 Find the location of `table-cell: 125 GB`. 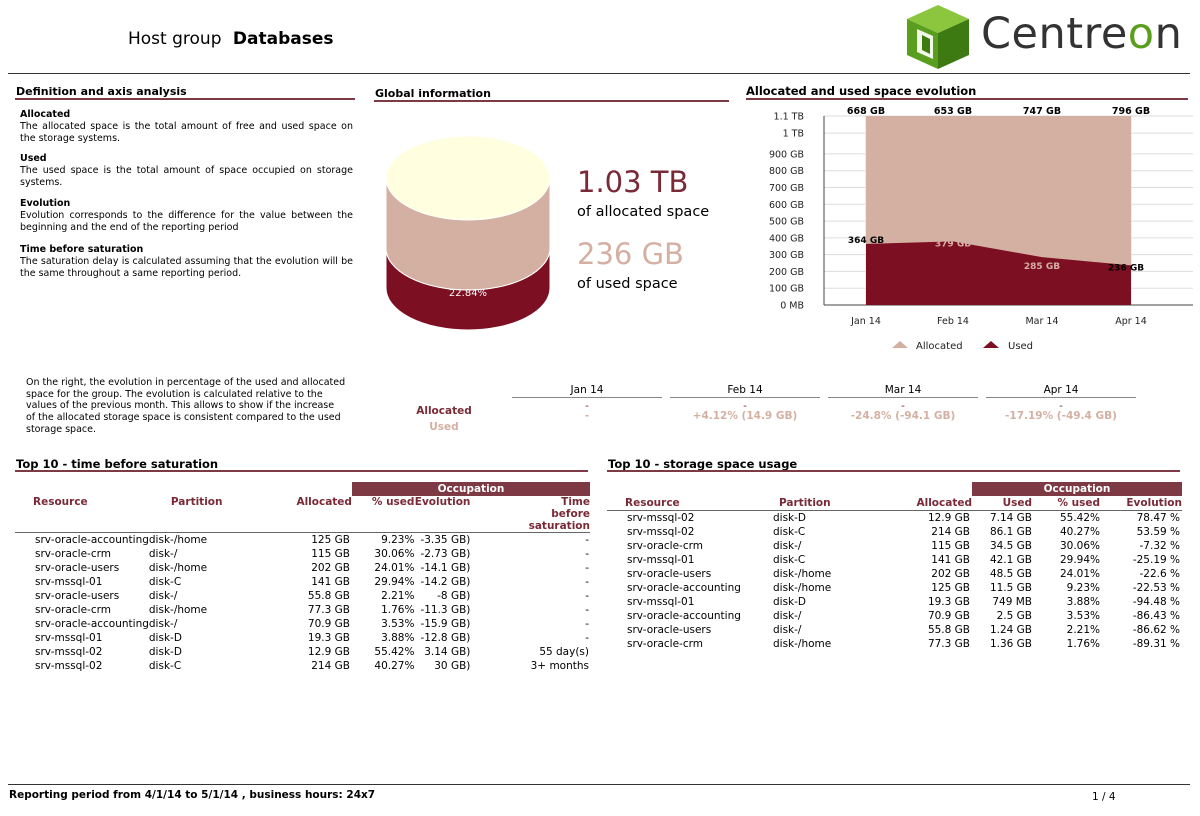

table-cell: 125 GB is located at coordinates (330, 540).